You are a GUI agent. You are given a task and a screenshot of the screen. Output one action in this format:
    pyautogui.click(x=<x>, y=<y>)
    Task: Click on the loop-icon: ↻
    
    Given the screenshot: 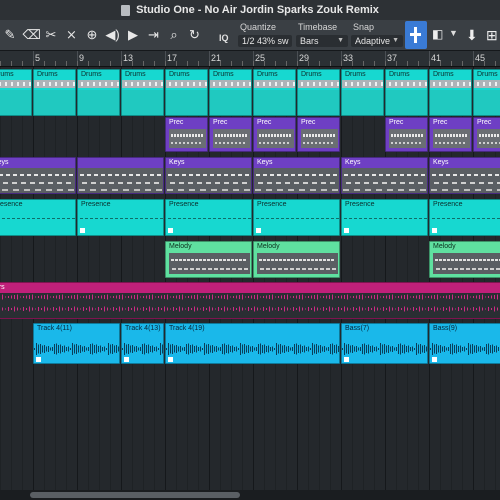 What is the action you would take?
    pyautogui.click(x=195, y=35)
    